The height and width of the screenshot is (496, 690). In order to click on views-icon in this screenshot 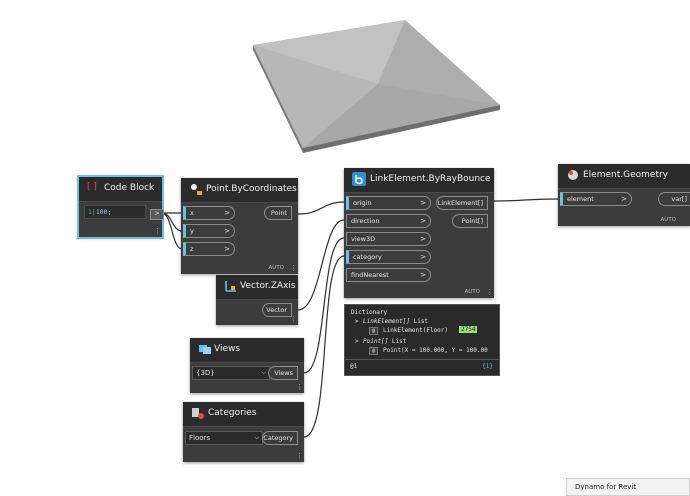, I will do `click(205, 349)`.